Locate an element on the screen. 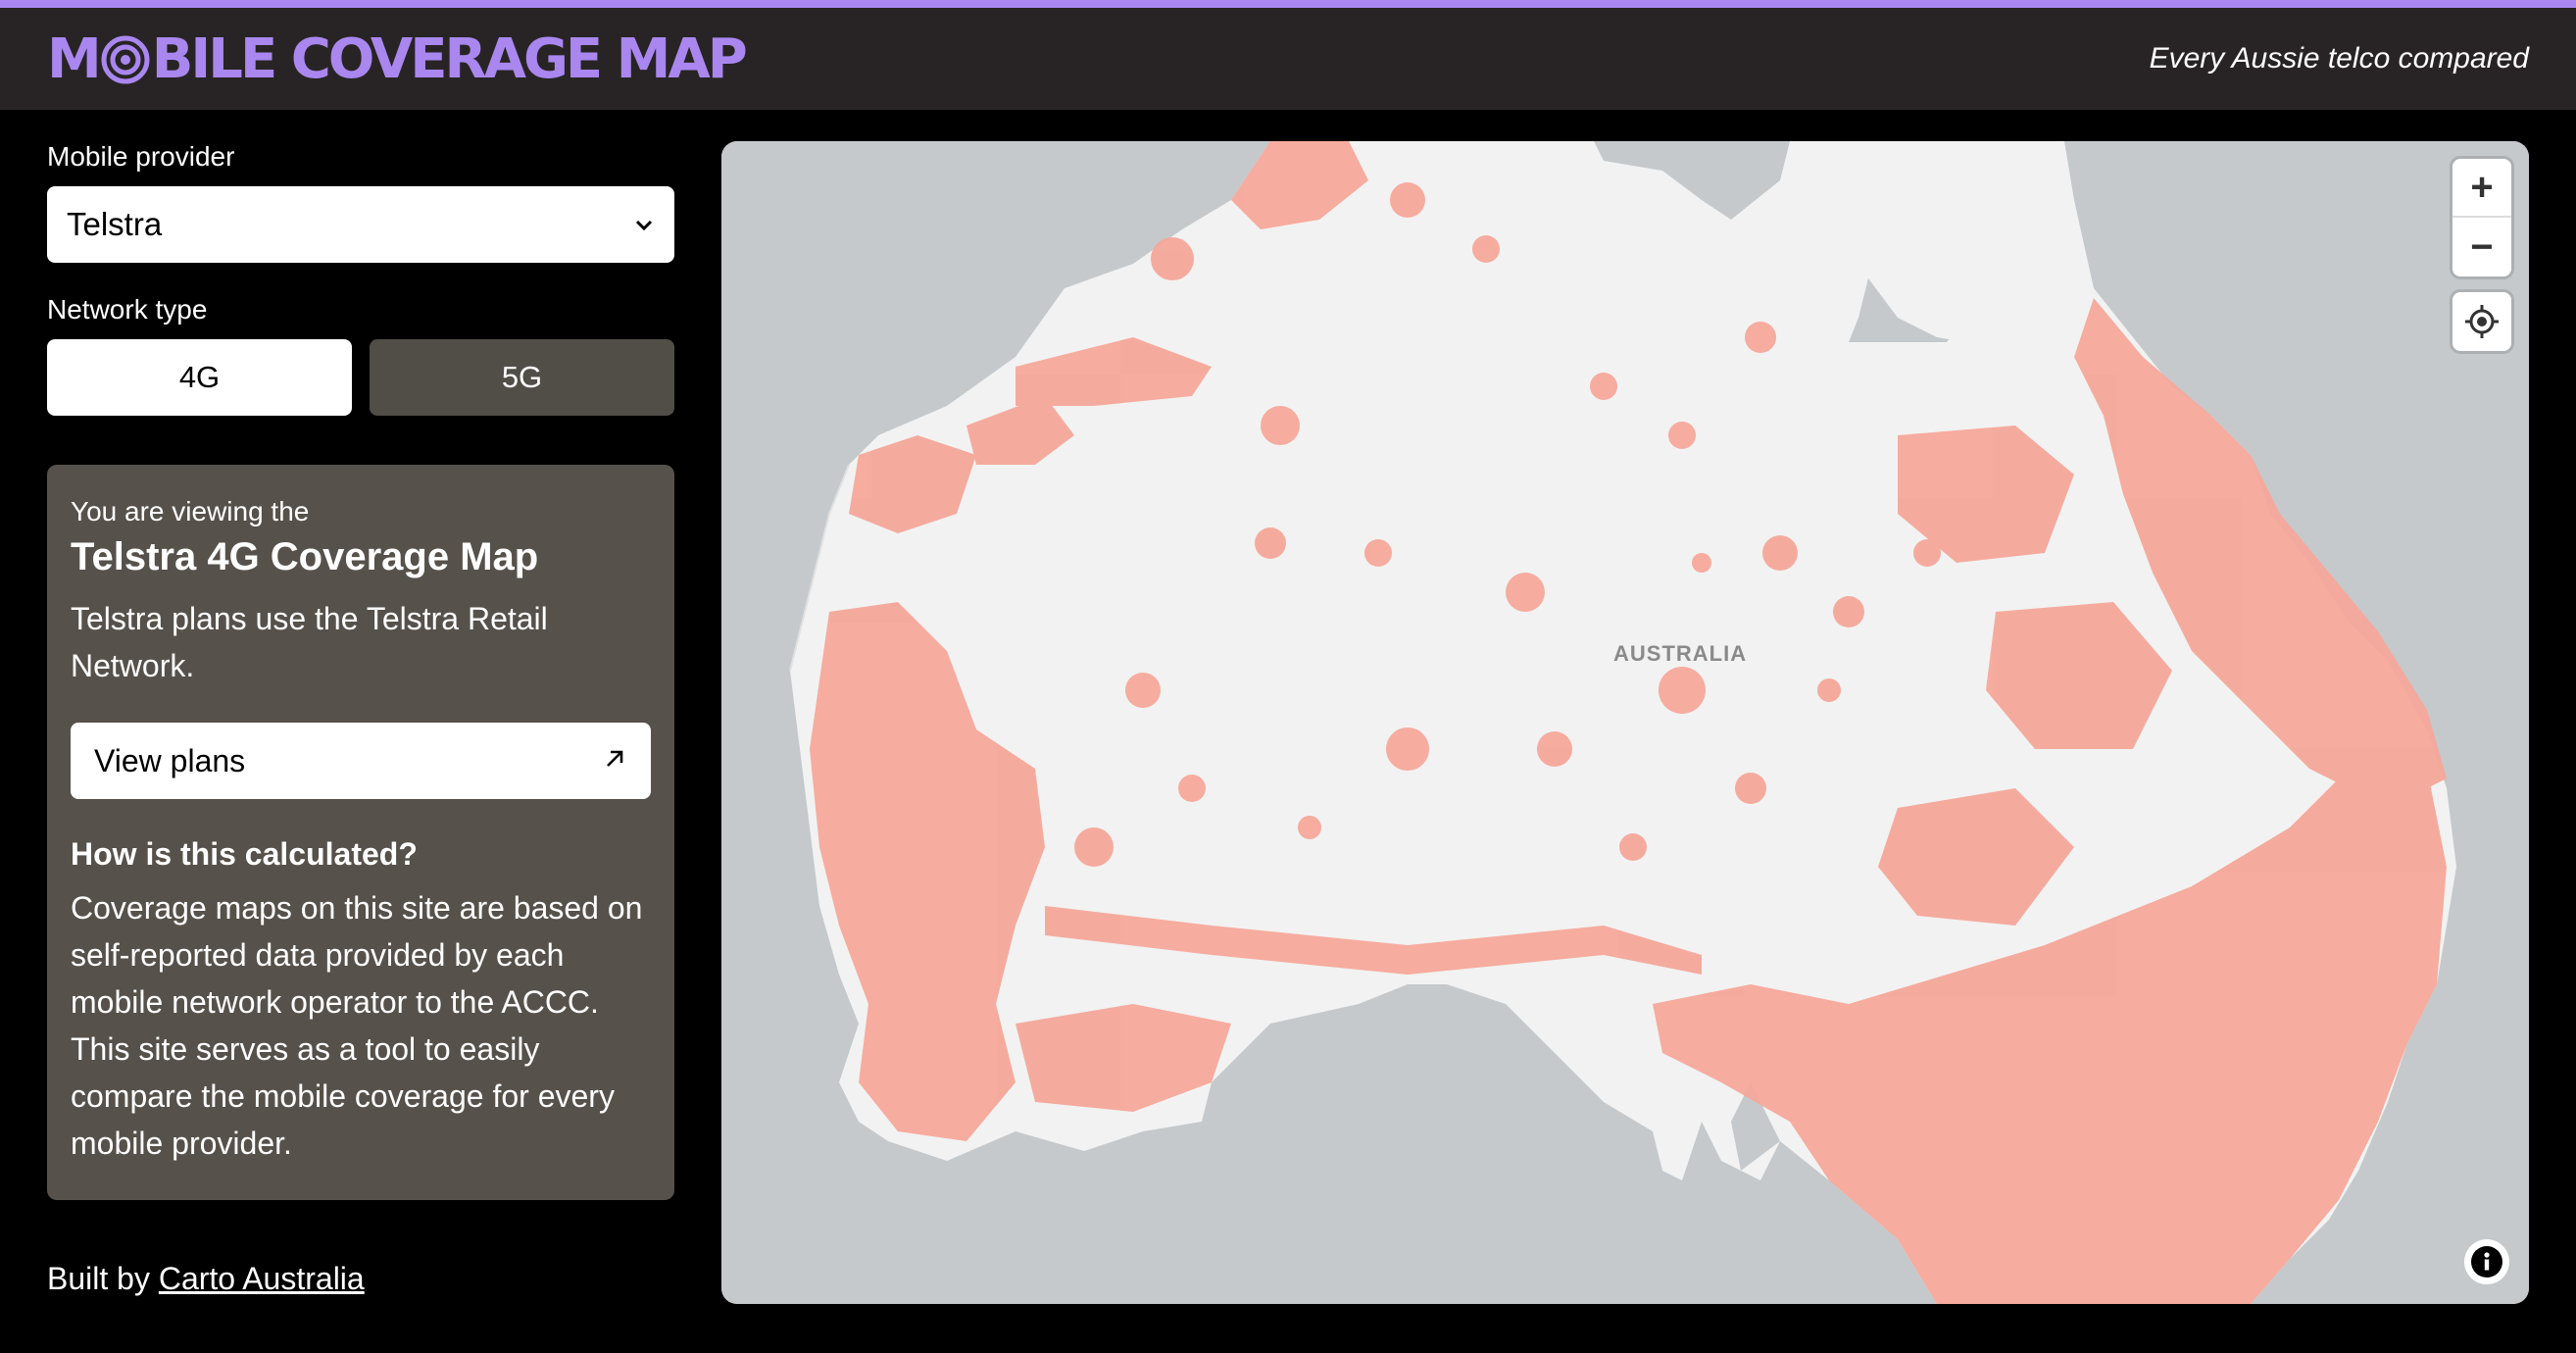 This screenshot has width=2576, height=1353. zoom-controls: + − is located at coordinates (2481, 217).